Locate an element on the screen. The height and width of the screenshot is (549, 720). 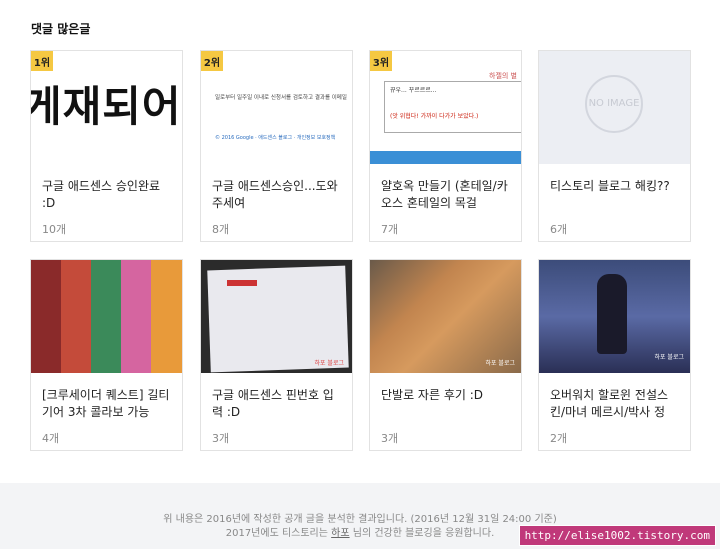
footer-text: 님의 건강한 블로깅을 응원합니다. is located at coordinates (422, 533).